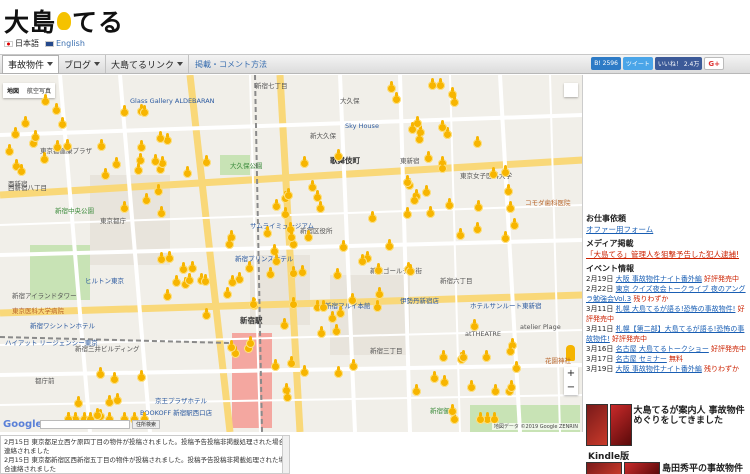 Image resolution: width=750 pixels, height=474 pixels. Describe the element at coordinates (13, 90) in the screenshot. I see `map-type-map: 地図` at that location.